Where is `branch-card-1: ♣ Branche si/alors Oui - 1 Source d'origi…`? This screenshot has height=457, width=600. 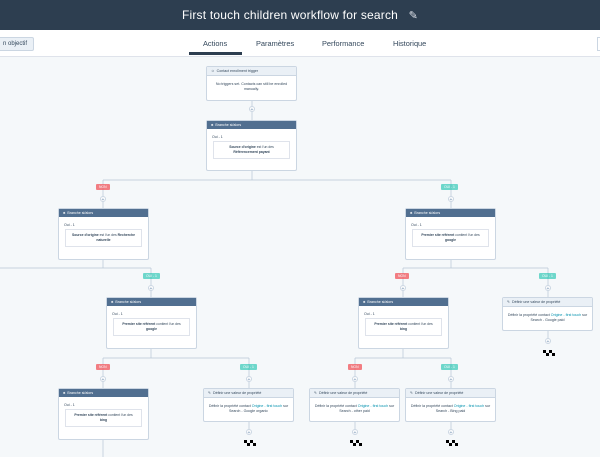
branch-card-1: ♣ Branche si/alors Oui - 1 Source d'origi… is located at coordinates (251, 145).